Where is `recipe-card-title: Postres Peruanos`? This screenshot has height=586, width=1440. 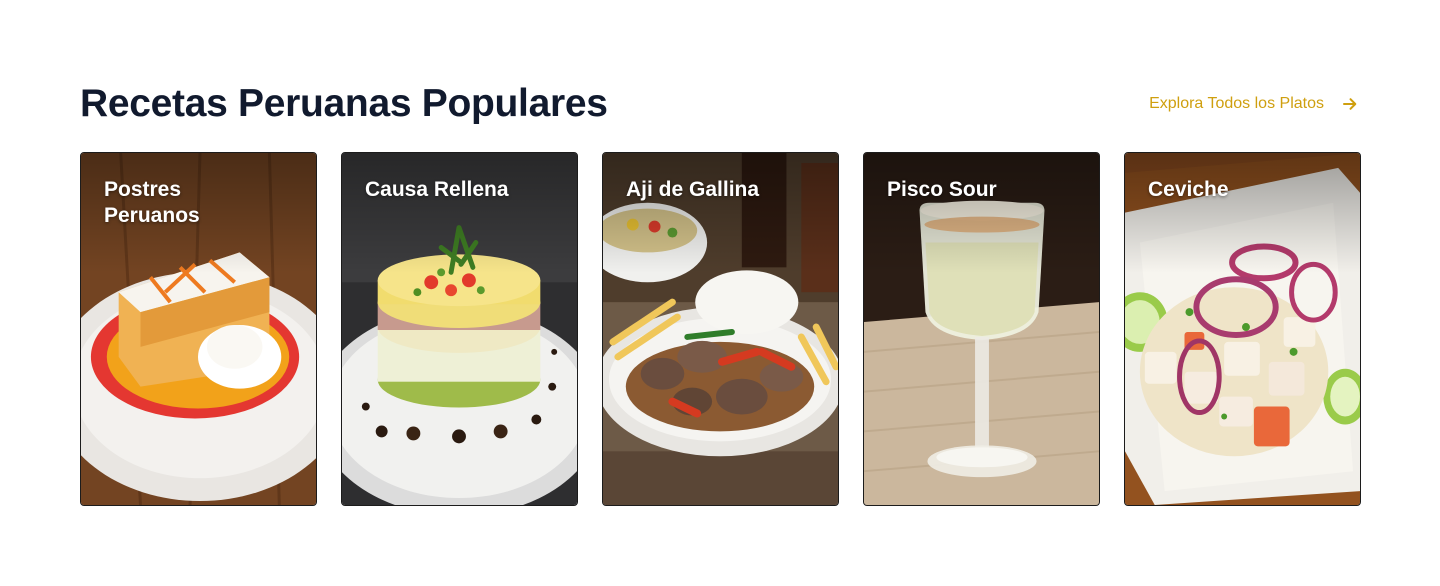 recipe-card-title: Postres Peruanos is located at coordinates (152, 202).